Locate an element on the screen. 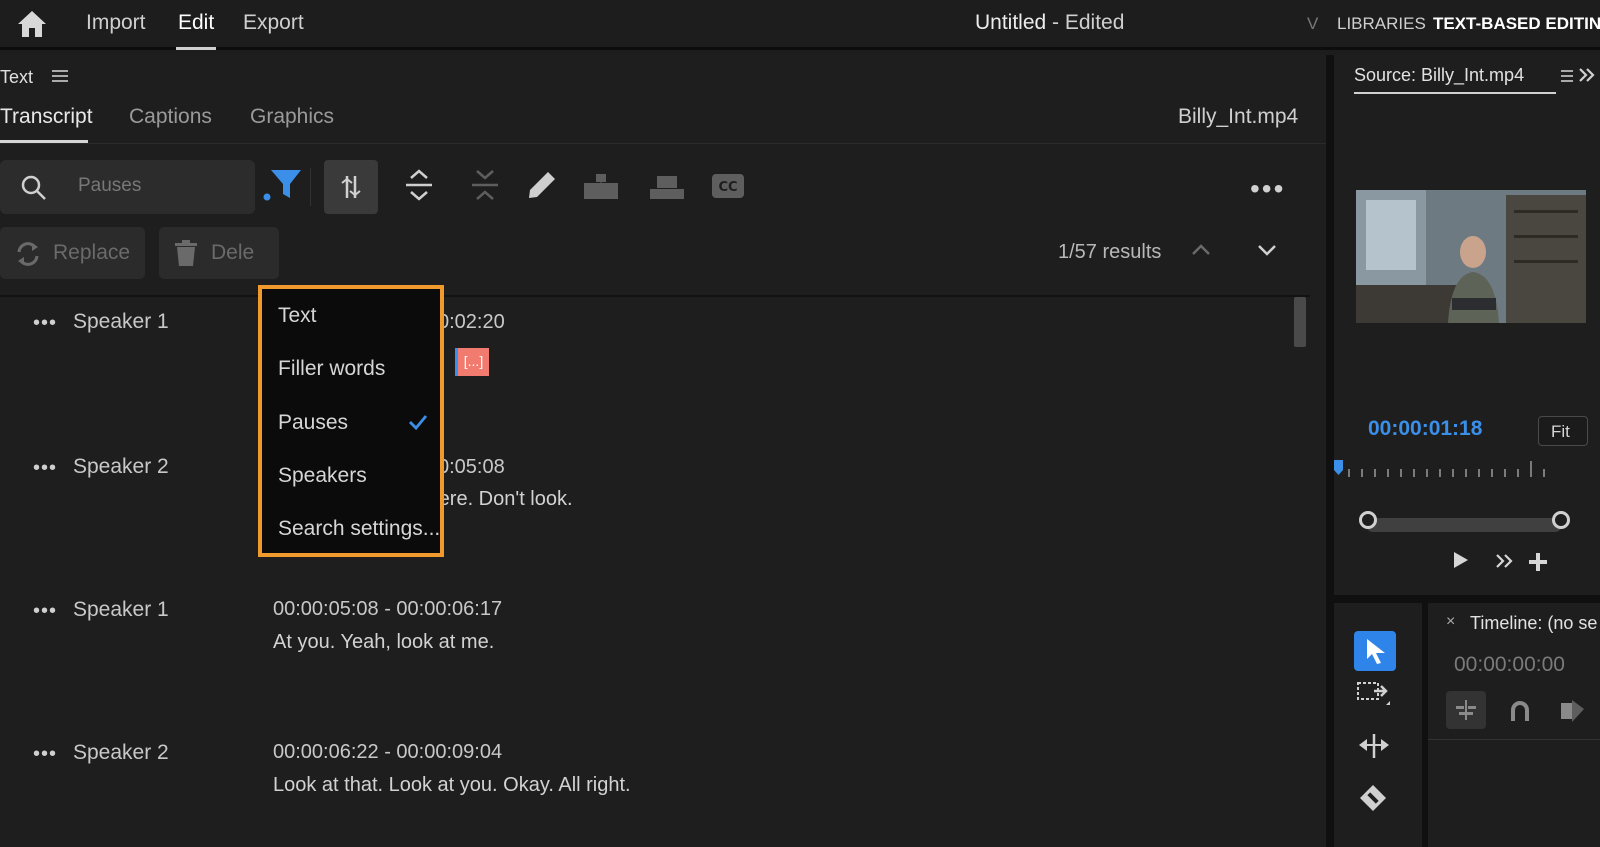 This screenshot has width=1600, height=847. time-ruler is located at coordinates (1467, 470).